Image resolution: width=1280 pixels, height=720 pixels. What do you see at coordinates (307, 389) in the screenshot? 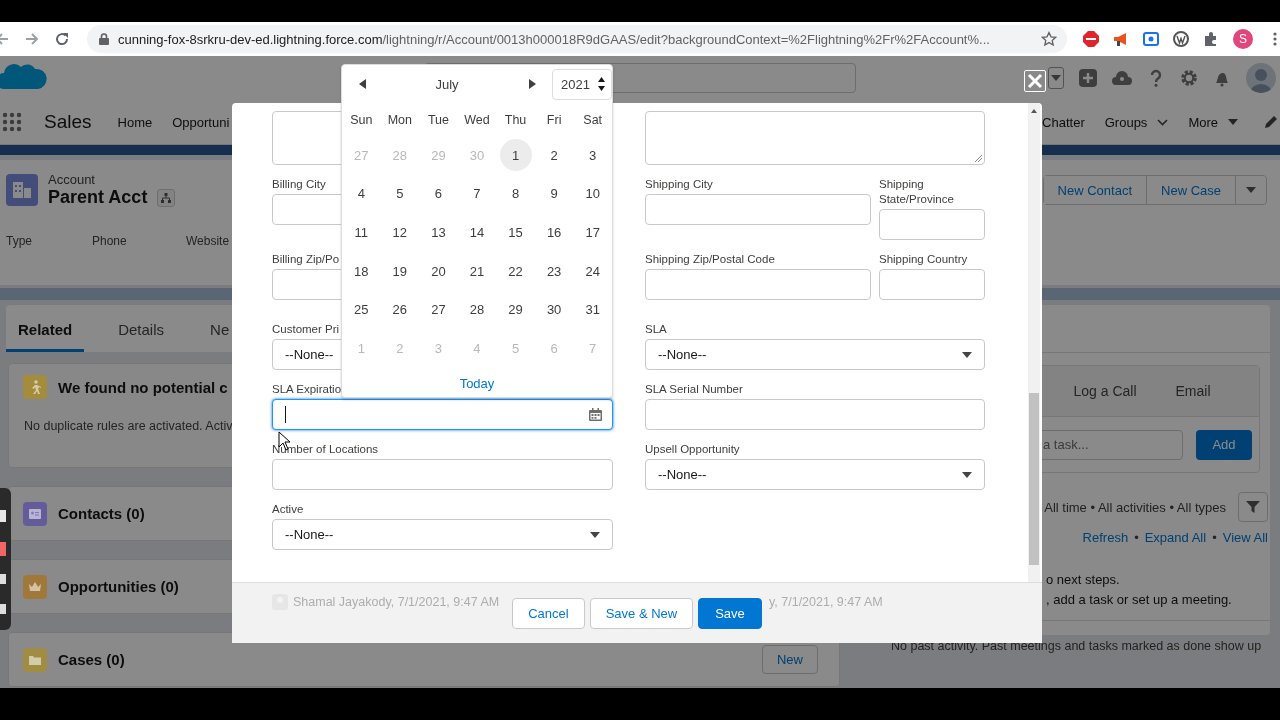
I see `field-label: SLA Expiratio` at bounding box center [307, 389].